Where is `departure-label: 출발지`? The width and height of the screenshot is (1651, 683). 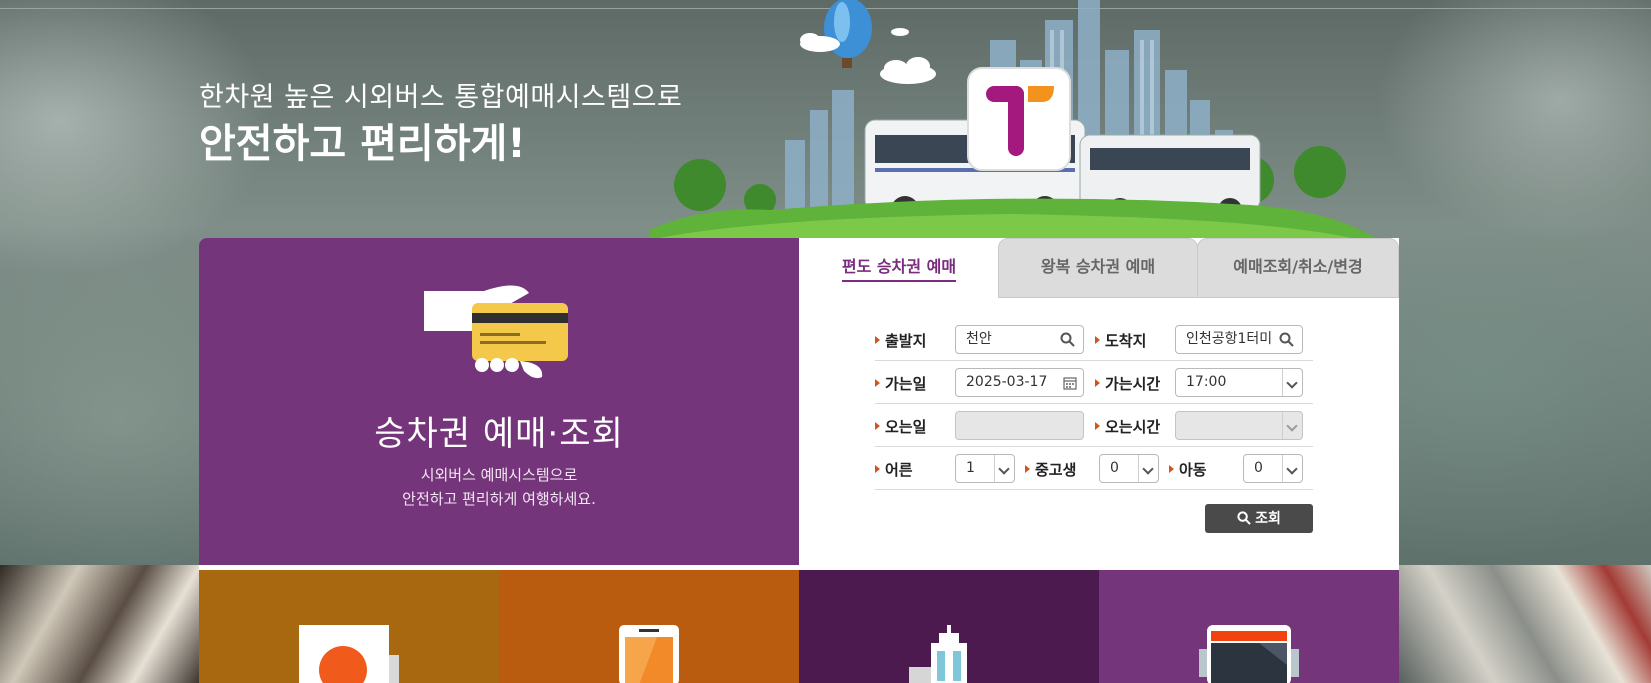
departure-label: 출발지 is located at coordinates (900, 340).